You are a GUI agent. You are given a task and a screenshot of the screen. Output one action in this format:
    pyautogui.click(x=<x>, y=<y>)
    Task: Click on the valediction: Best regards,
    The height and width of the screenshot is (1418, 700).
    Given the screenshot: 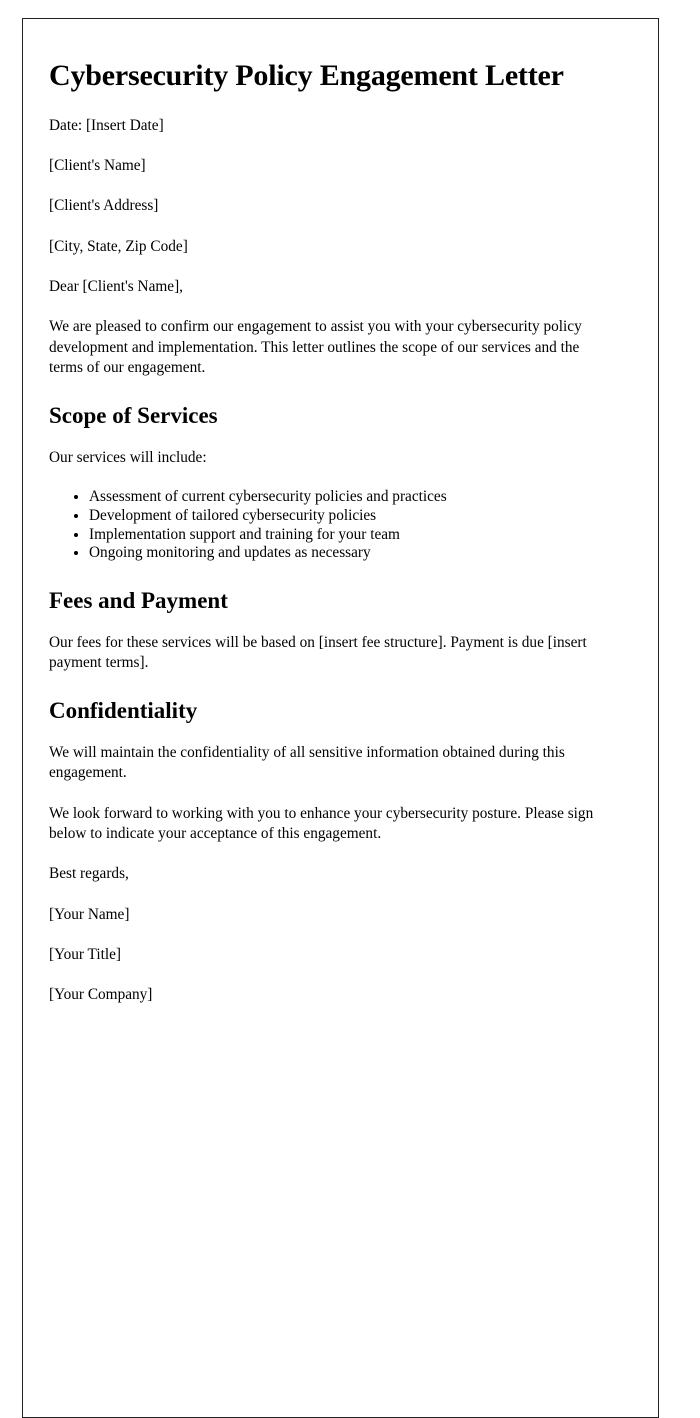 What is the action you would take?
    pyautogui.click(x=89, y=874)
    